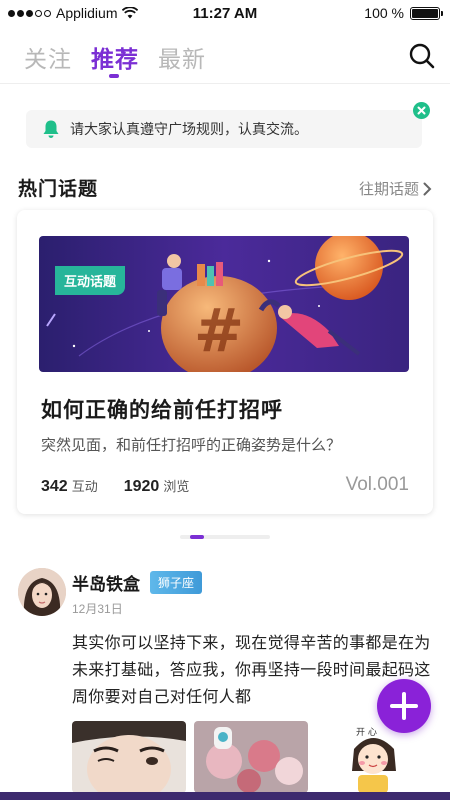 This screenshot has height=800, width=450. Describe the element at coordinates (225, 796) in the screenshot. I see `bottom-bar-edge` at that location.